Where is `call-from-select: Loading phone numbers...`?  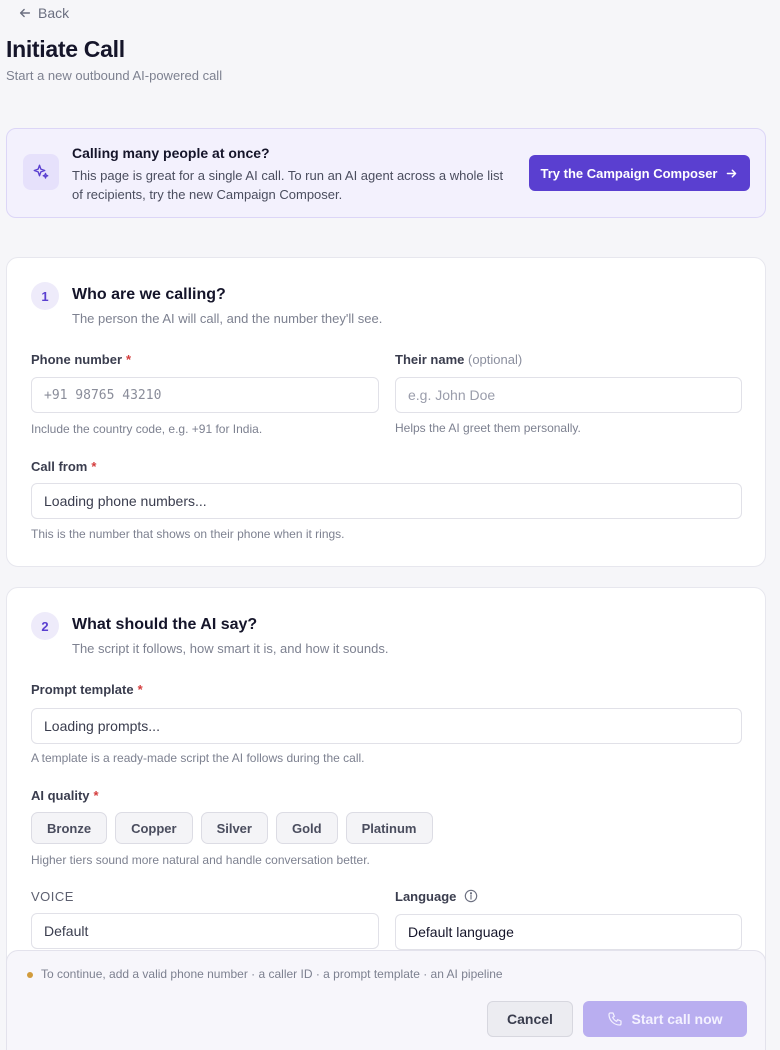
call-from-select: Loading phone numbers... is located at coordinates (386, 501).